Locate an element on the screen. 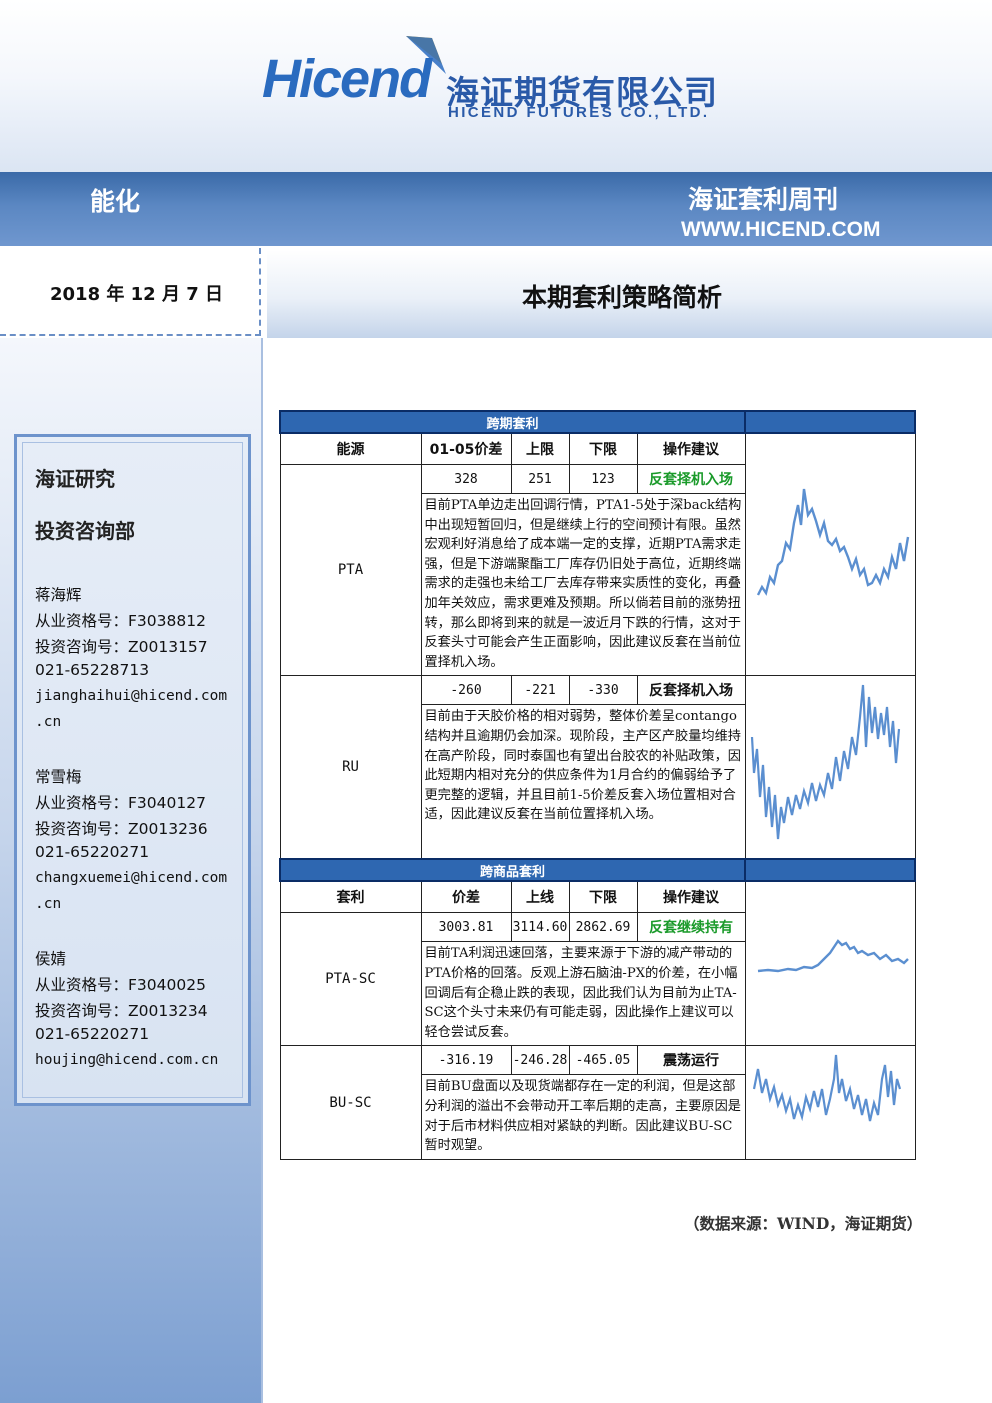 The width and height of the screenshot is (992, 1403). ru-spread-chart is located at coordinates (825, 762).